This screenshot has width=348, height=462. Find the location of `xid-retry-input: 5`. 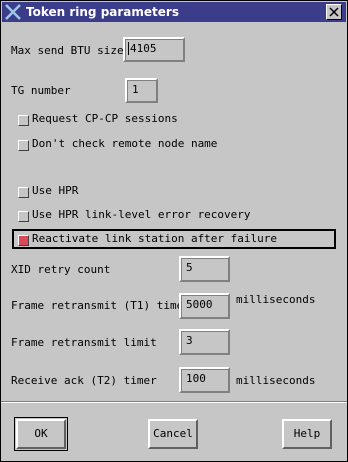

xid-retry-input: 5 is located at coordinates (204, 269).